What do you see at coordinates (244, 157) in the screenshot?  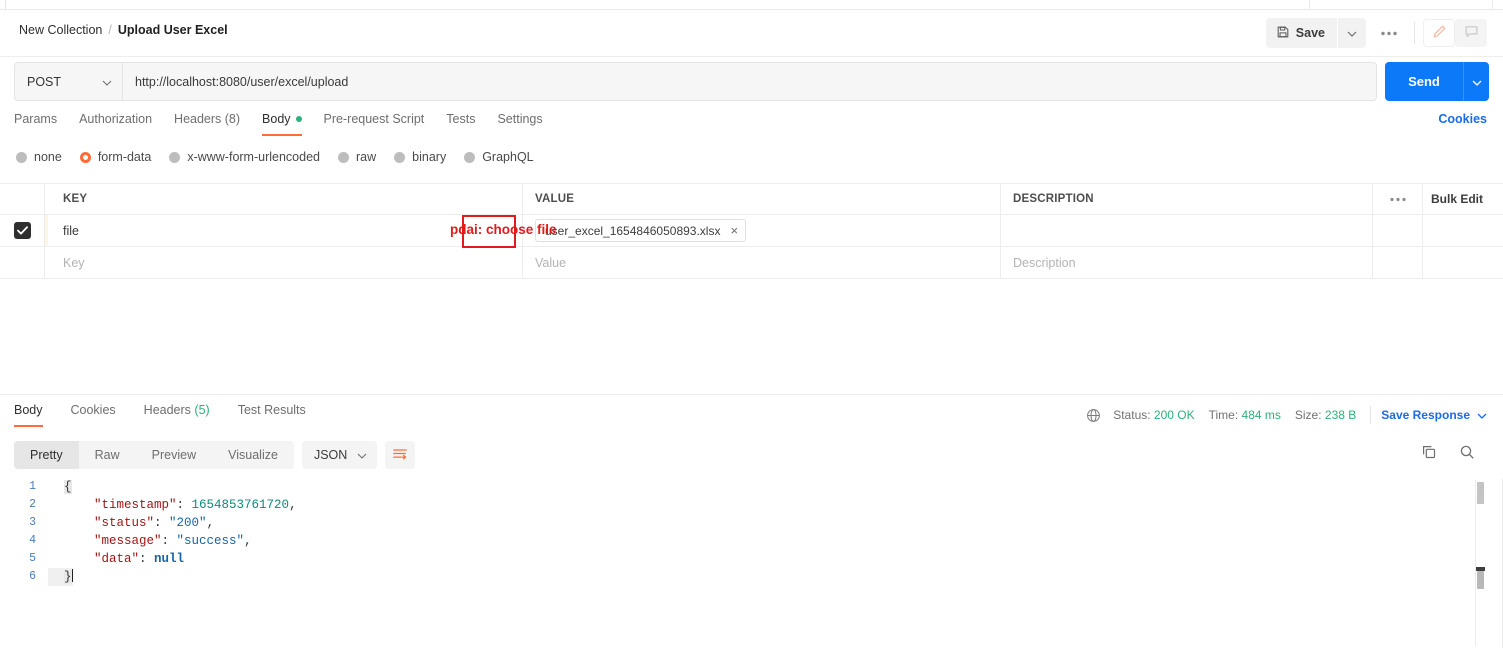 I see `body-type-urlencoded: x-www-form-urlencoded` at bounding box center [244, 157].